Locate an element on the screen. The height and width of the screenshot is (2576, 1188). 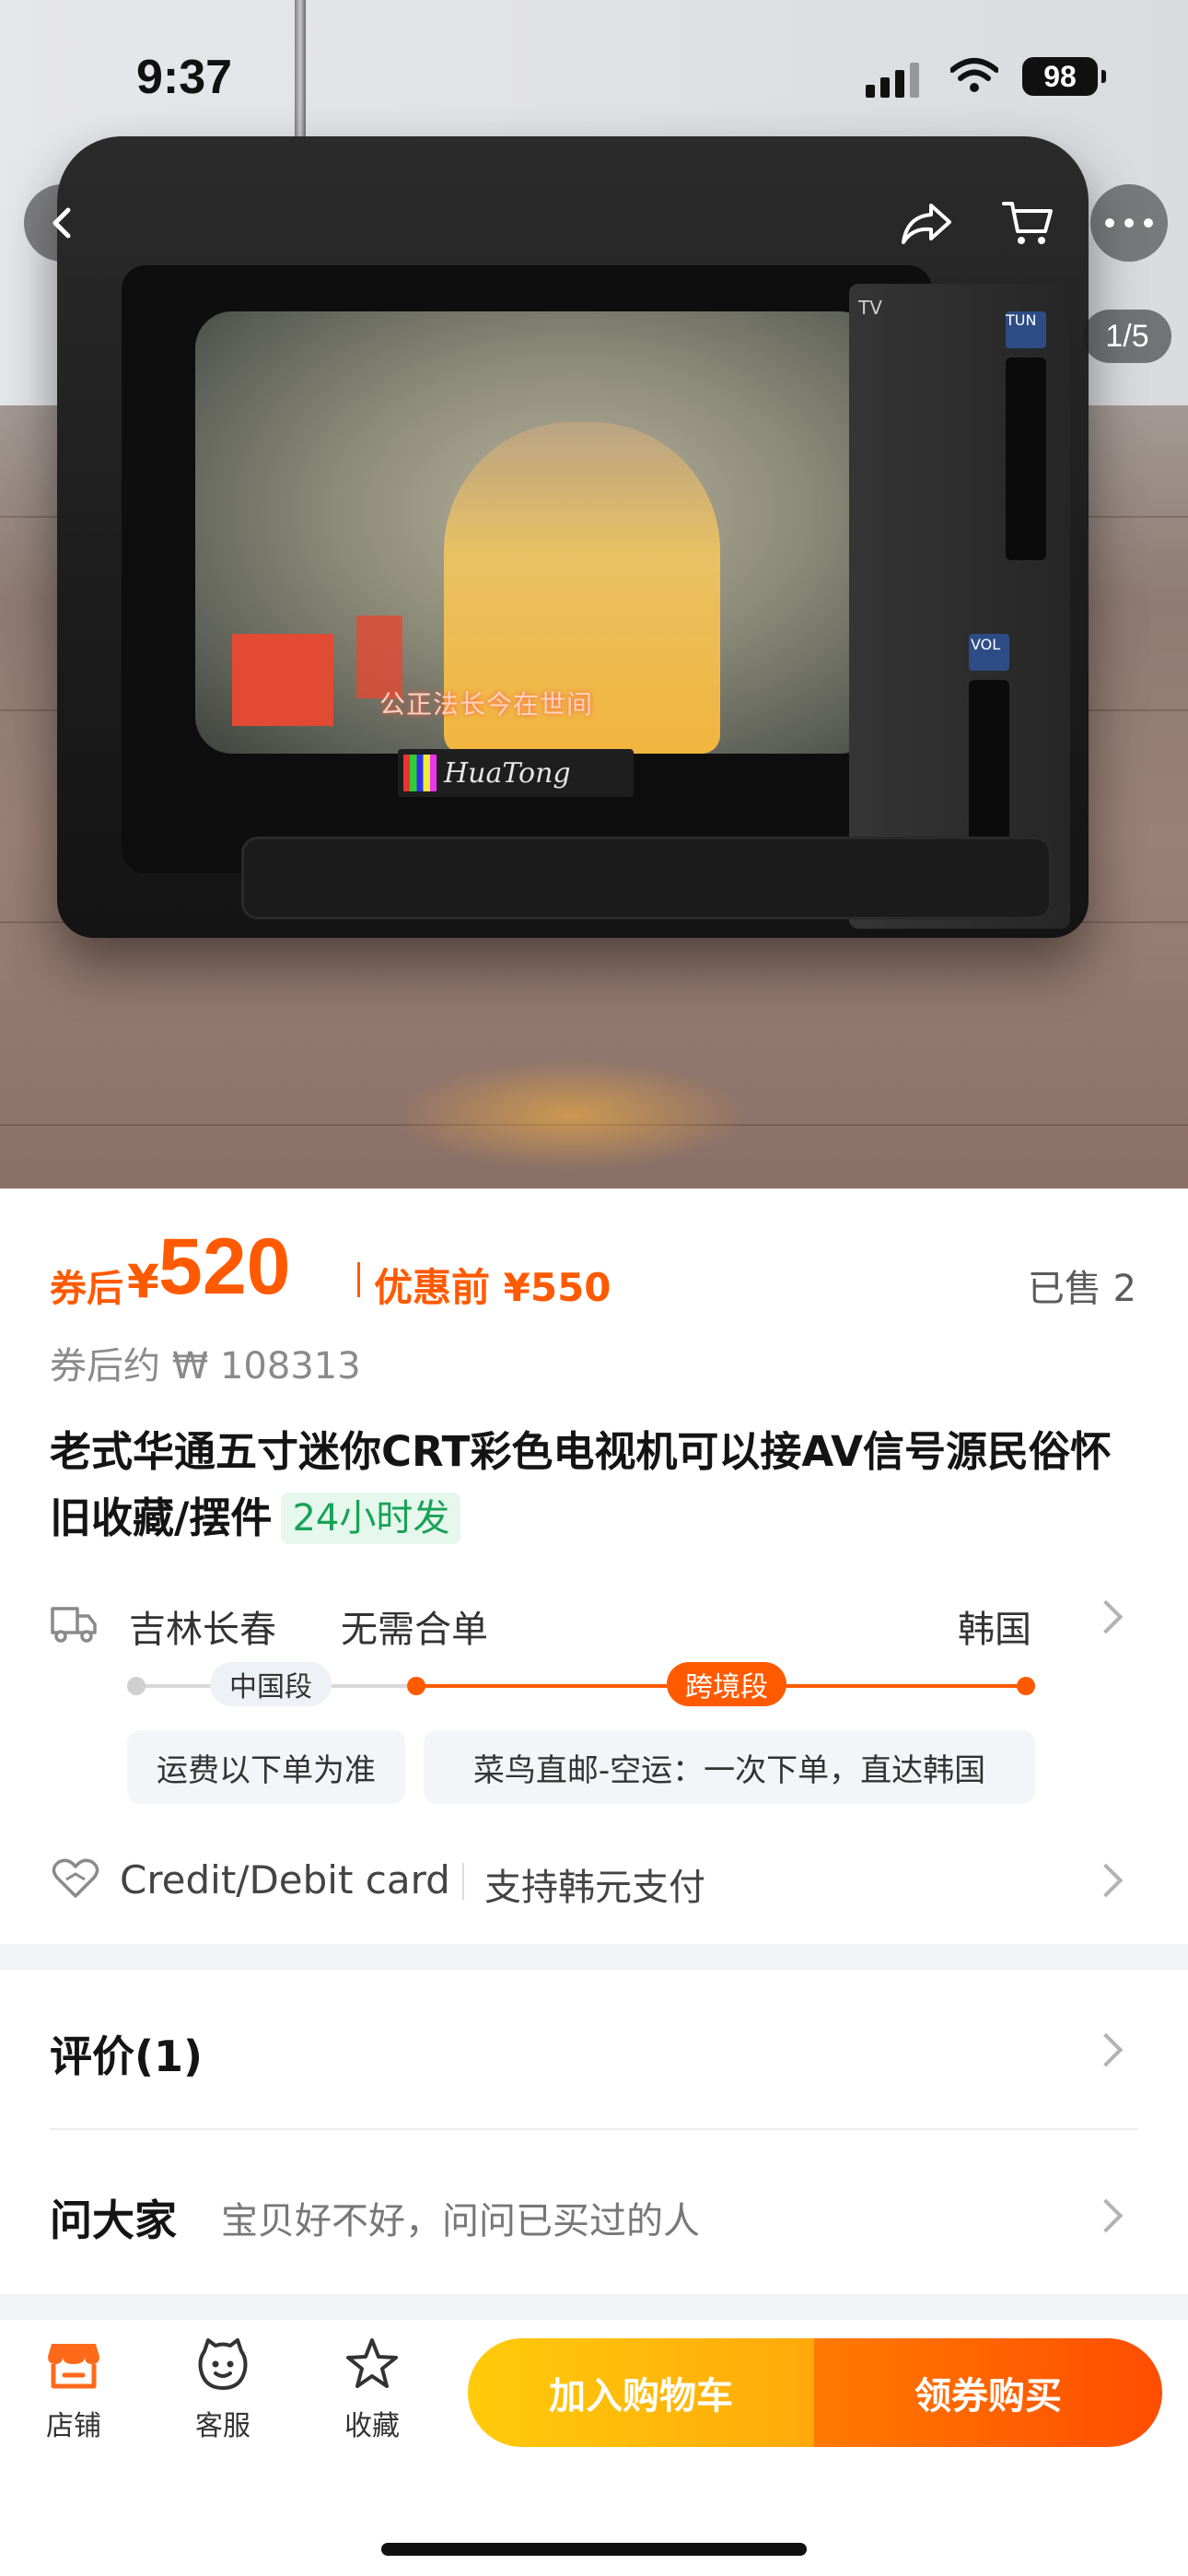
payment-currency-note: 支持韩元支付 is located at coordinates (594, 1888).